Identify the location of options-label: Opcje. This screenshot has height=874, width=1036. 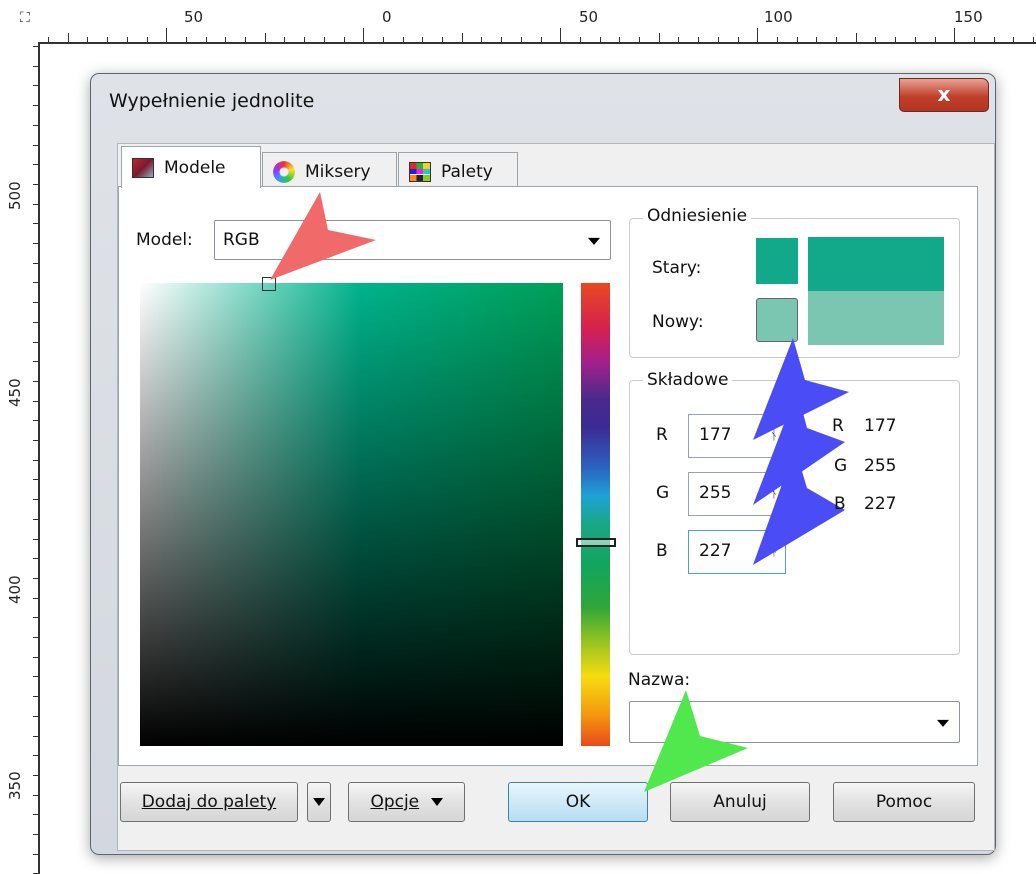
(395, 802).